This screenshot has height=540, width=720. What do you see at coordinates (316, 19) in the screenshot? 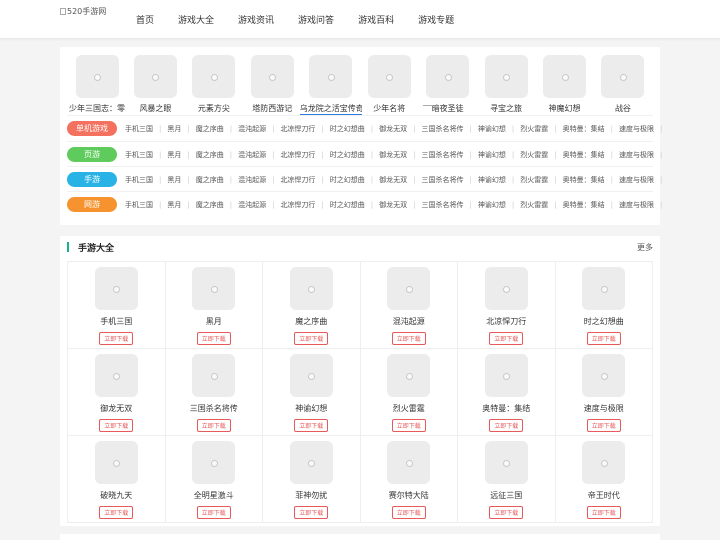
I see `nav-qa: 游戏问答` at bounding box center [316, 19].